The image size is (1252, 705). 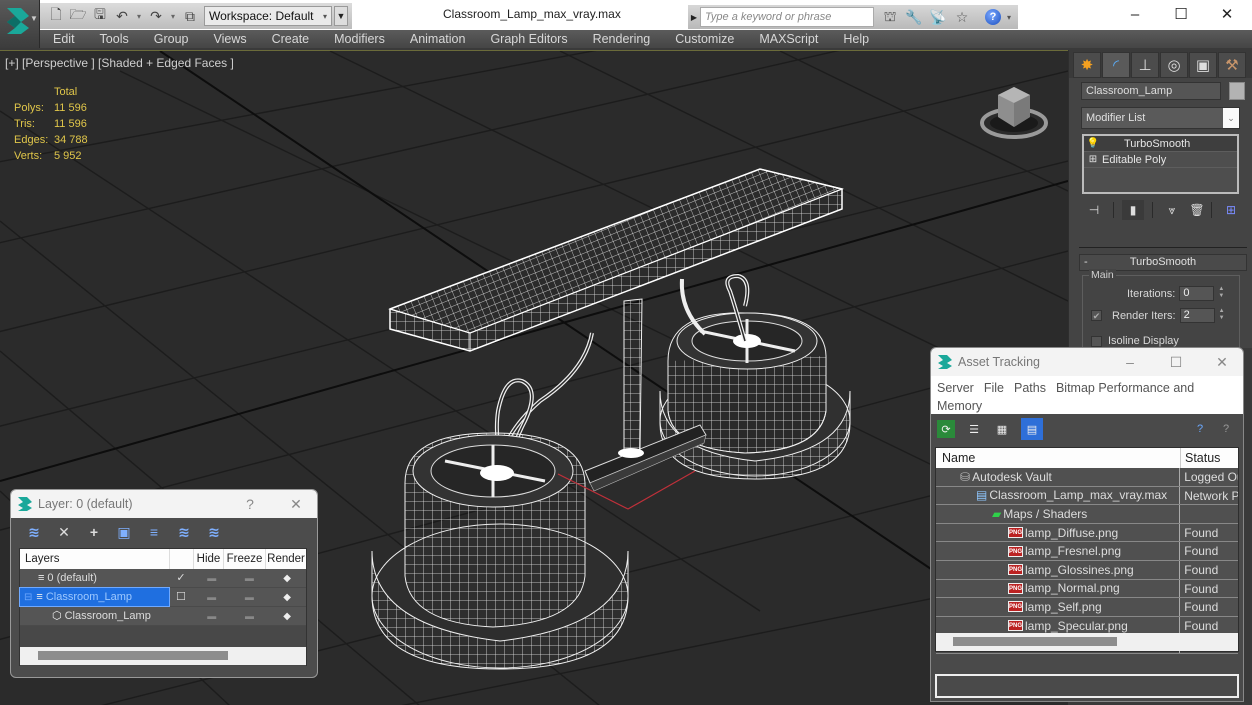 What do you see at coordinates (1096, 315) in the screenshot?
I see `render-iters-checkbox: ✔` at bounding box center [1096, 315].